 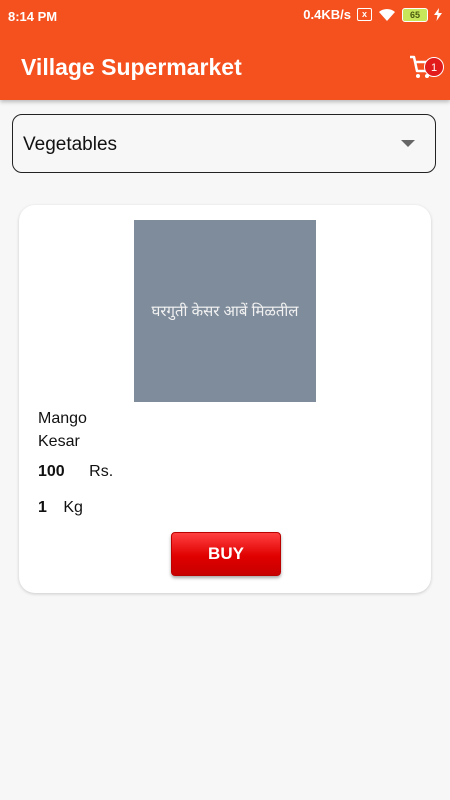 What do you see at coordinates (438, 14) in the screenshot?
I see `charging-bolt-icon` at bounding box center [438, 14].